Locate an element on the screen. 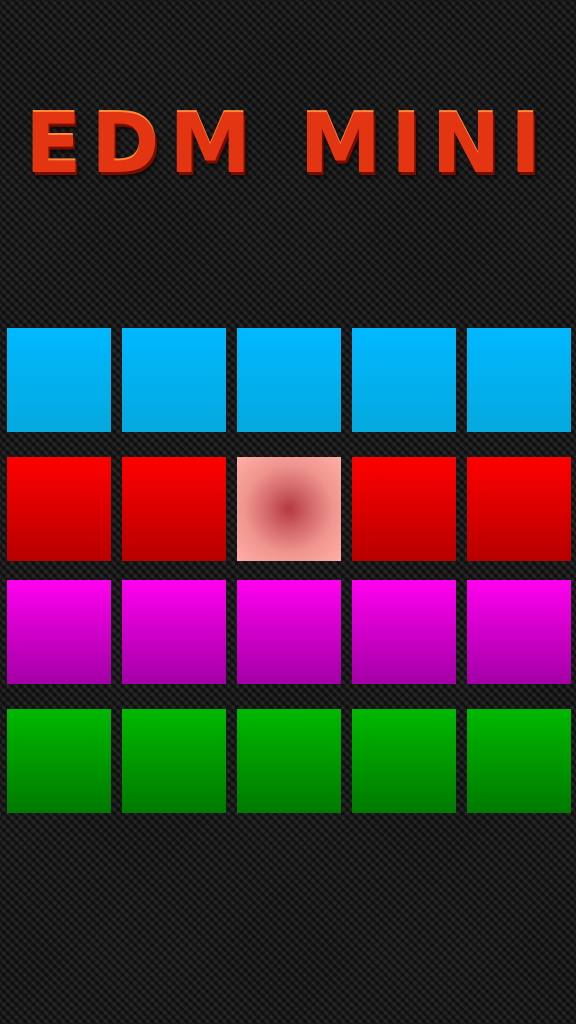  pad-row-magenta is located at coordinates (289, 632).